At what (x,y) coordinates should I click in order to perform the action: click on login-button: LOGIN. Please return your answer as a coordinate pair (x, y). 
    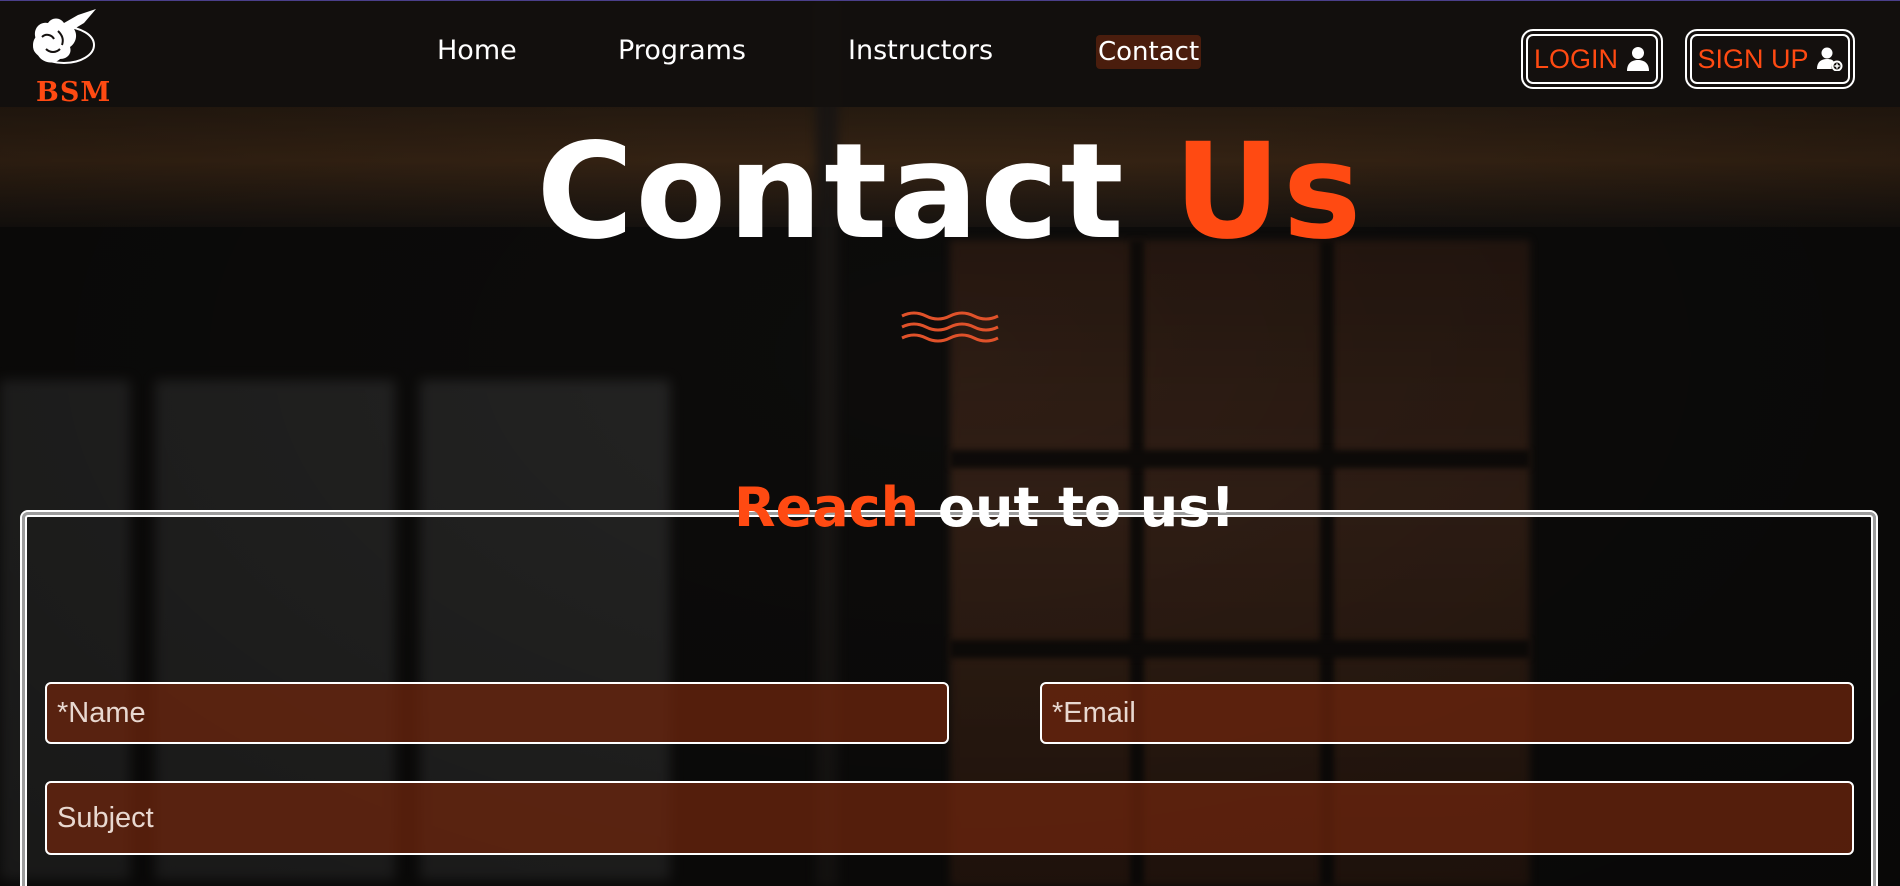
    Looking at the image, I should click on (1592, 59).